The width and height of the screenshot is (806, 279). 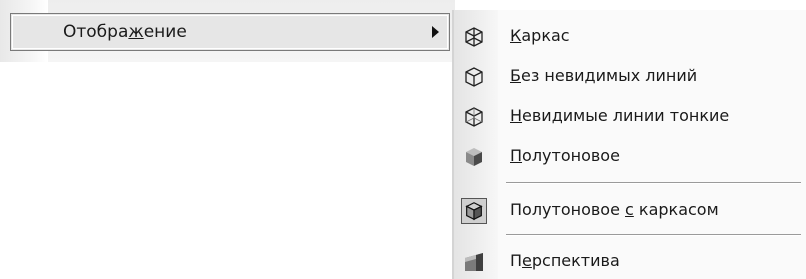 I want to click on shaded-wireframe-cube-icon, so click(x=474, y=211).